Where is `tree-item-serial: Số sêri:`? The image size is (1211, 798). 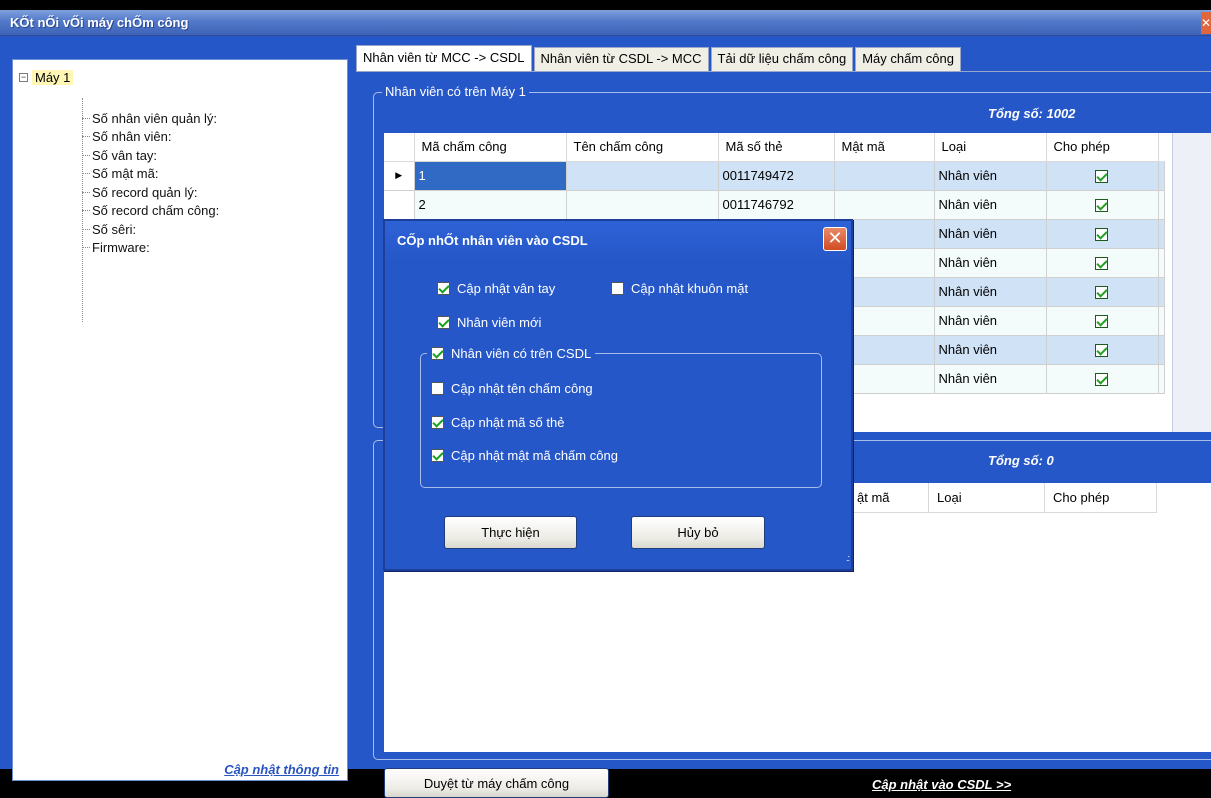
tree-item-serial: Số sêri: is located at coordinates (109, 229).